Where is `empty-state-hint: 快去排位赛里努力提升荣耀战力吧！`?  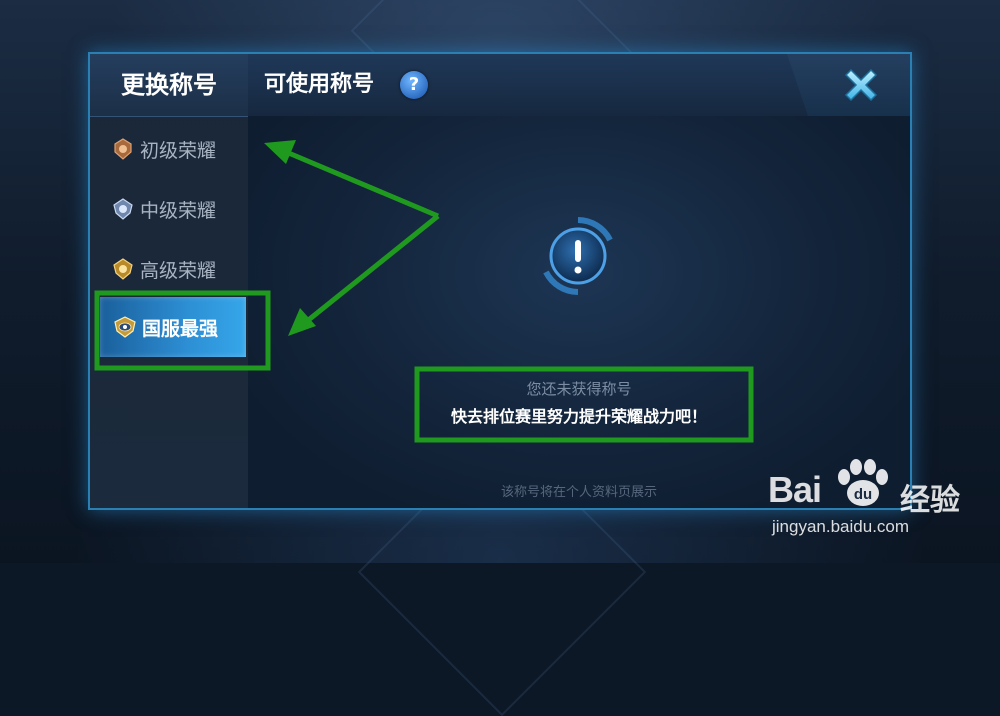
empty-state-hint: 快去排位赛里努力提升荣耀战力吧！ is located at coordinates (578, 416).